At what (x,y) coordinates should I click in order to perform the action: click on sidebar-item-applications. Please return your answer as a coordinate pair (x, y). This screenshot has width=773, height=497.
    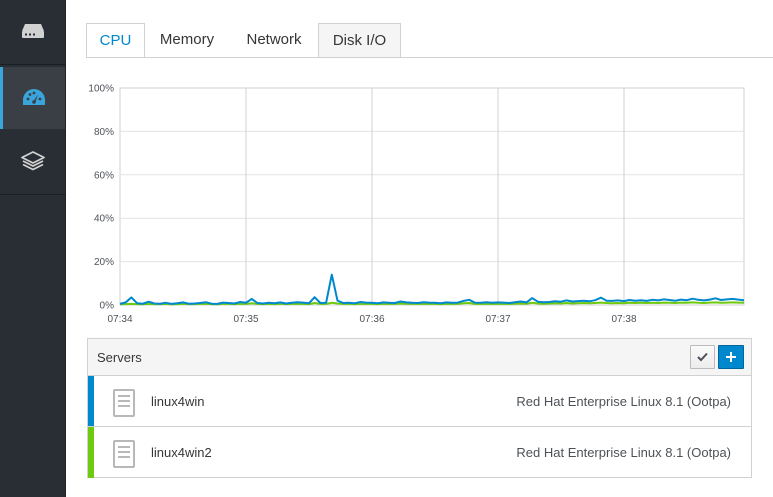
    Looking at the image, I should click on (32, 161).